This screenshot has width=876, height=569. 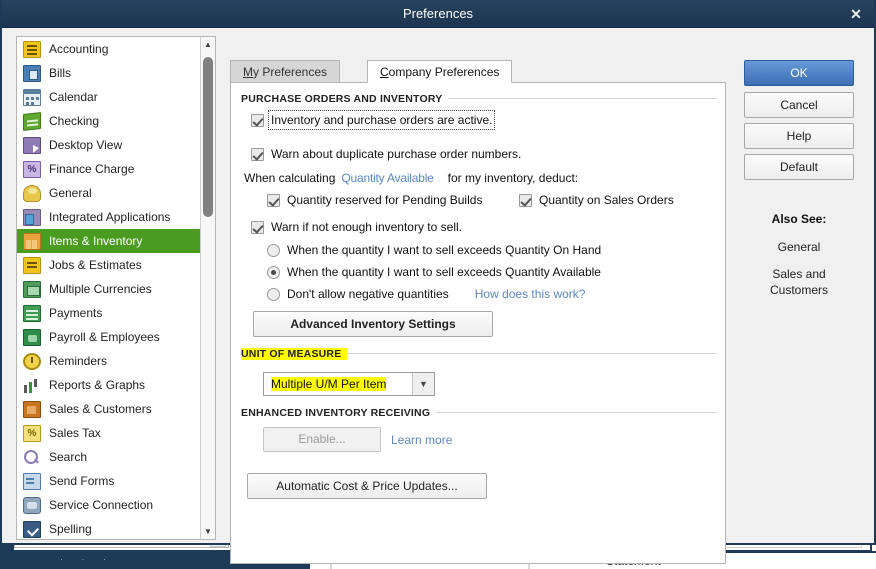 I want to click on how-does-this-work-link: How does this work?, so click(x=530, y=294).